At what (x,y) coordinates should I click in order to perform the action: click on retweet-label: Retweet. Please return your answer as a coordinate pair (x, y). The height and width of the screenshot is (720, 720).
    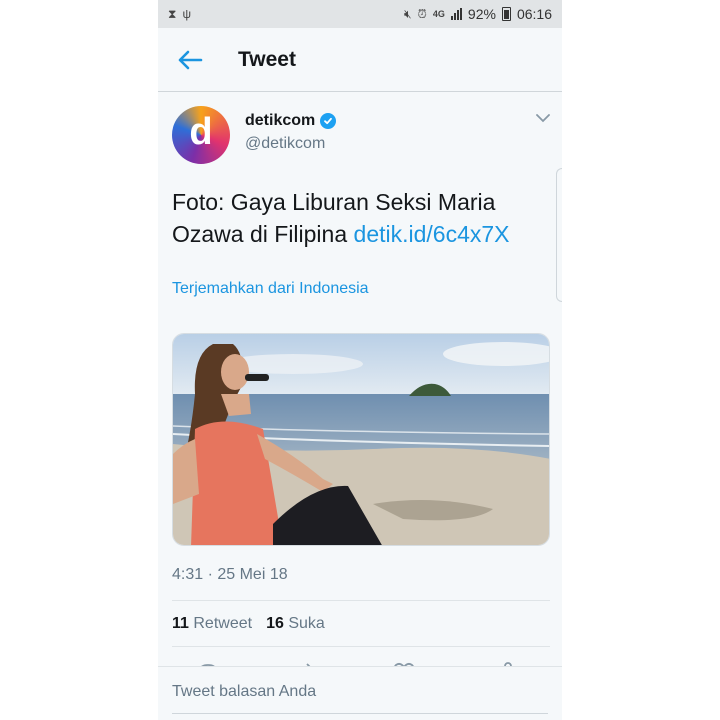
    Looking at the image, I should click on (223, 623).